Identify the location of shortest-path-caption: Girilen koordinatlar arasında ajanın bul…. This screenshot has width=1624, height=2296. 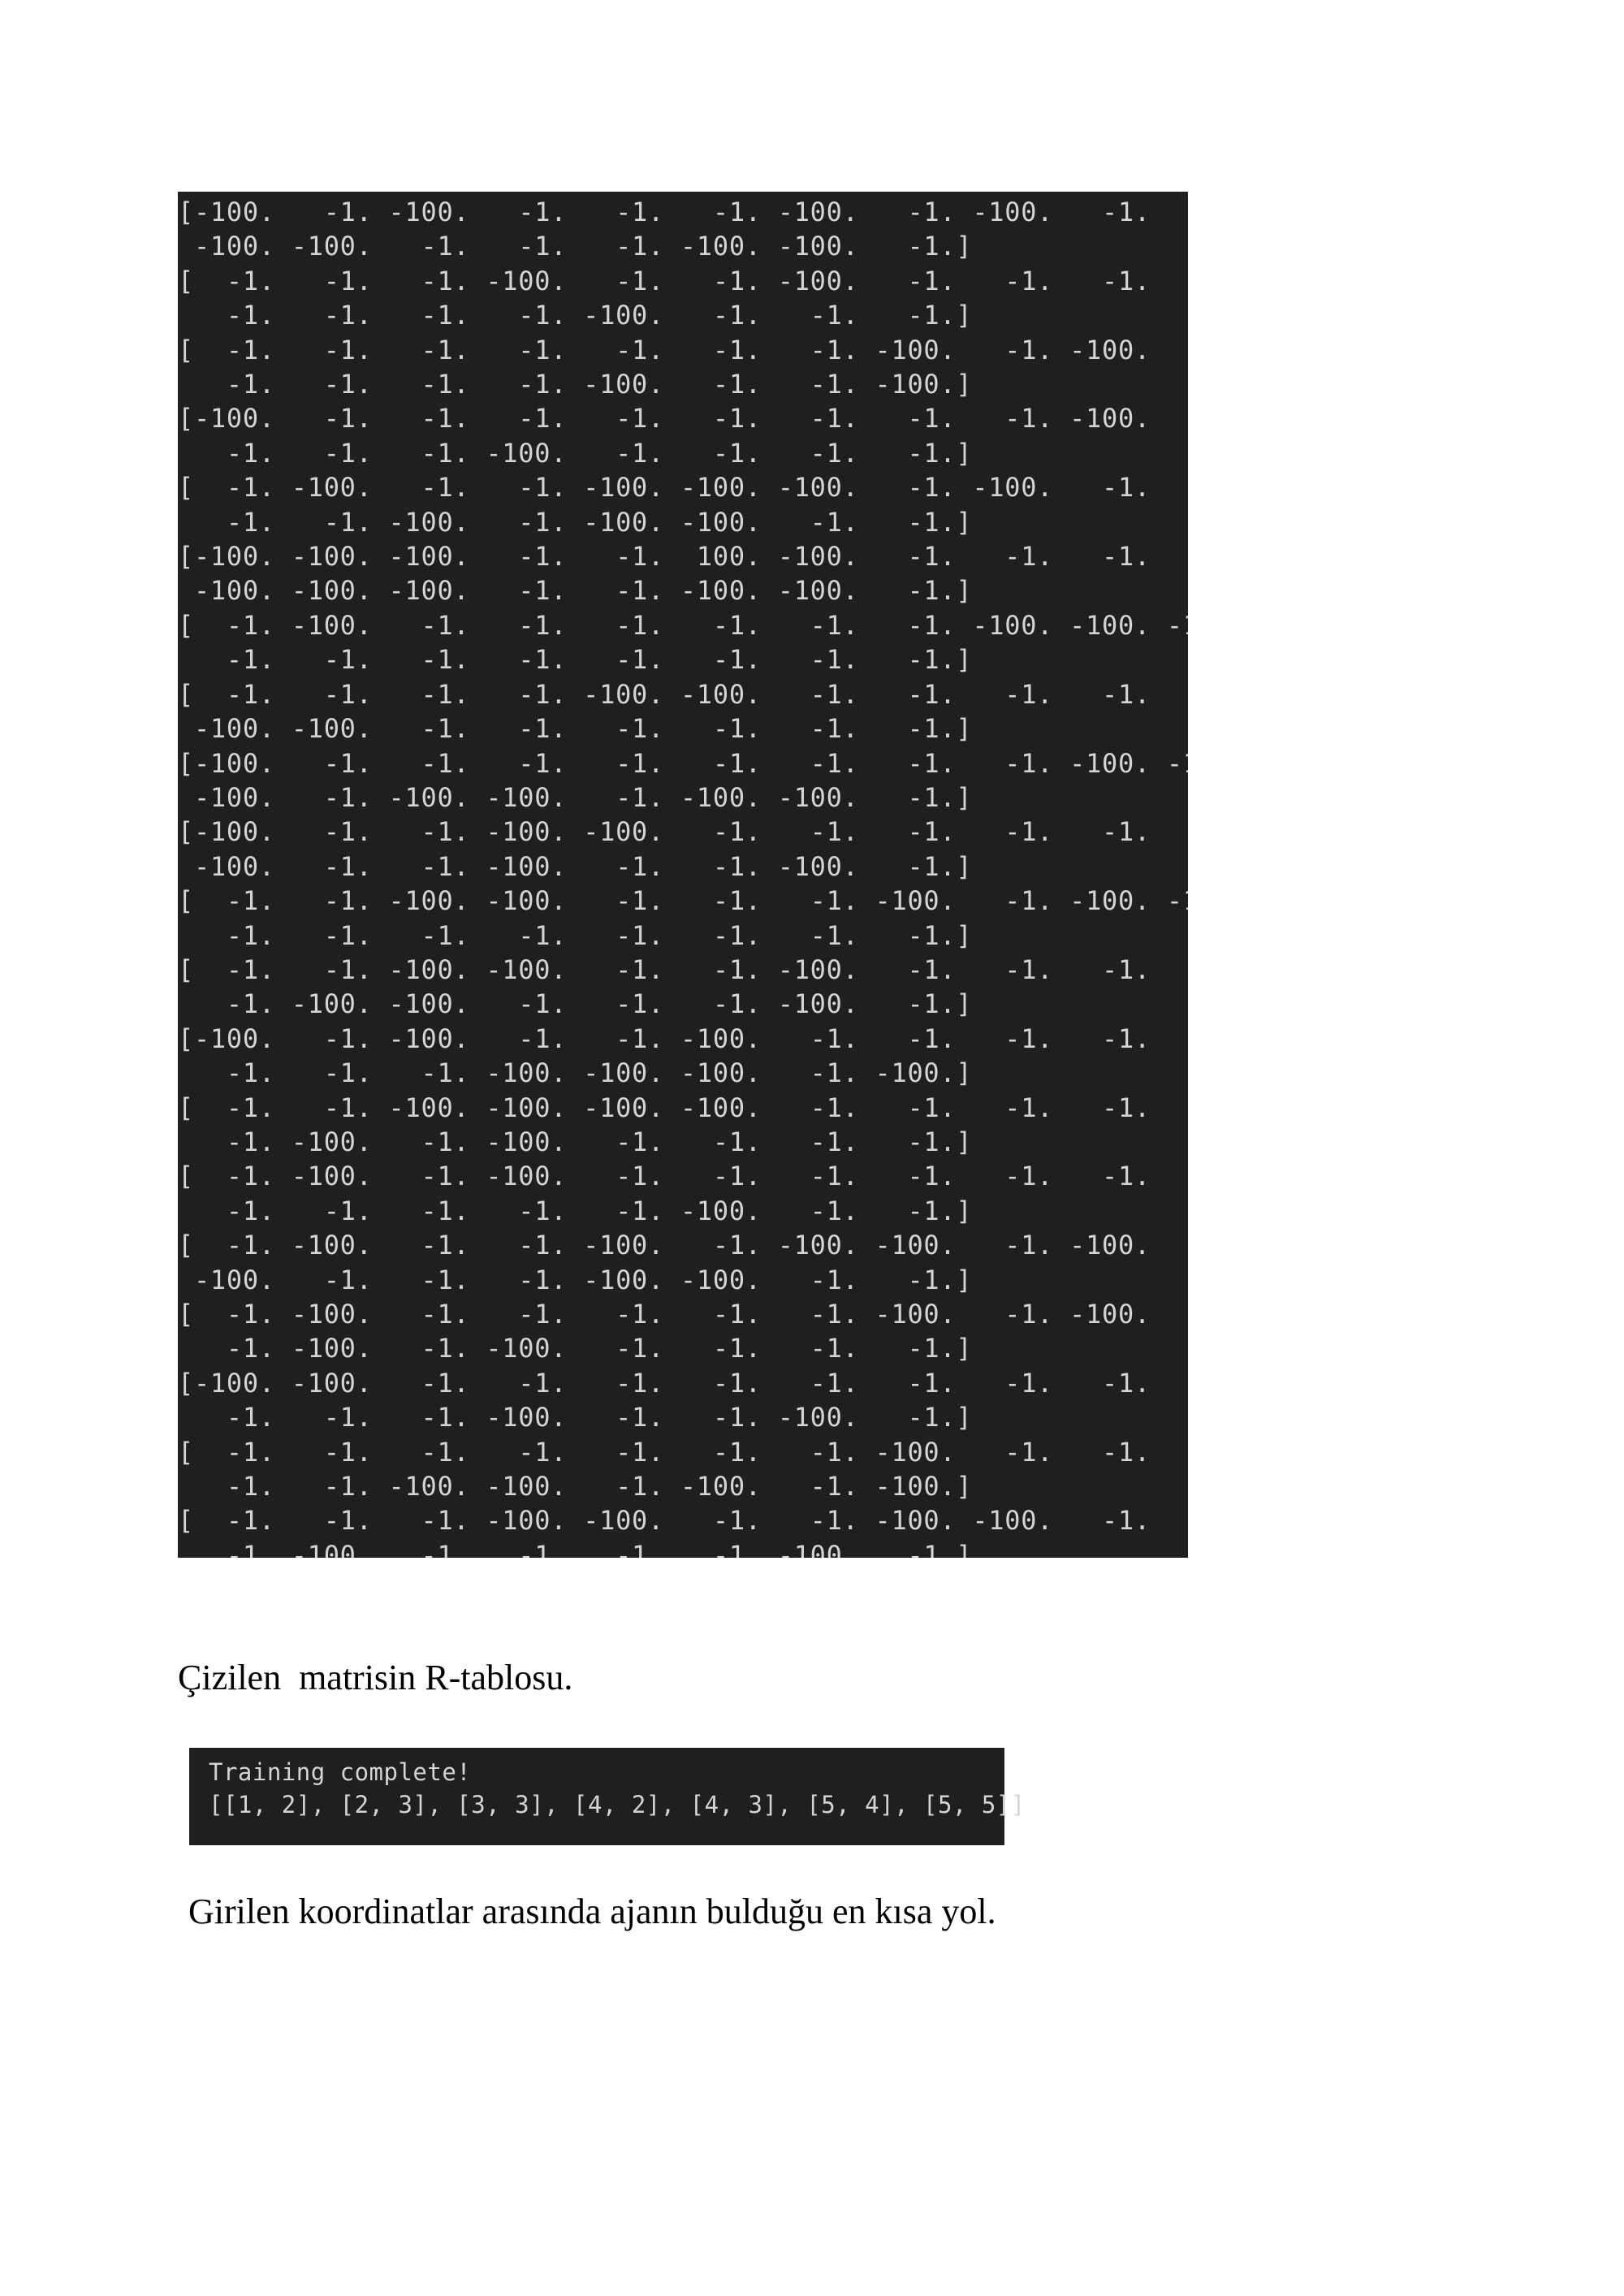
(592, 1912).